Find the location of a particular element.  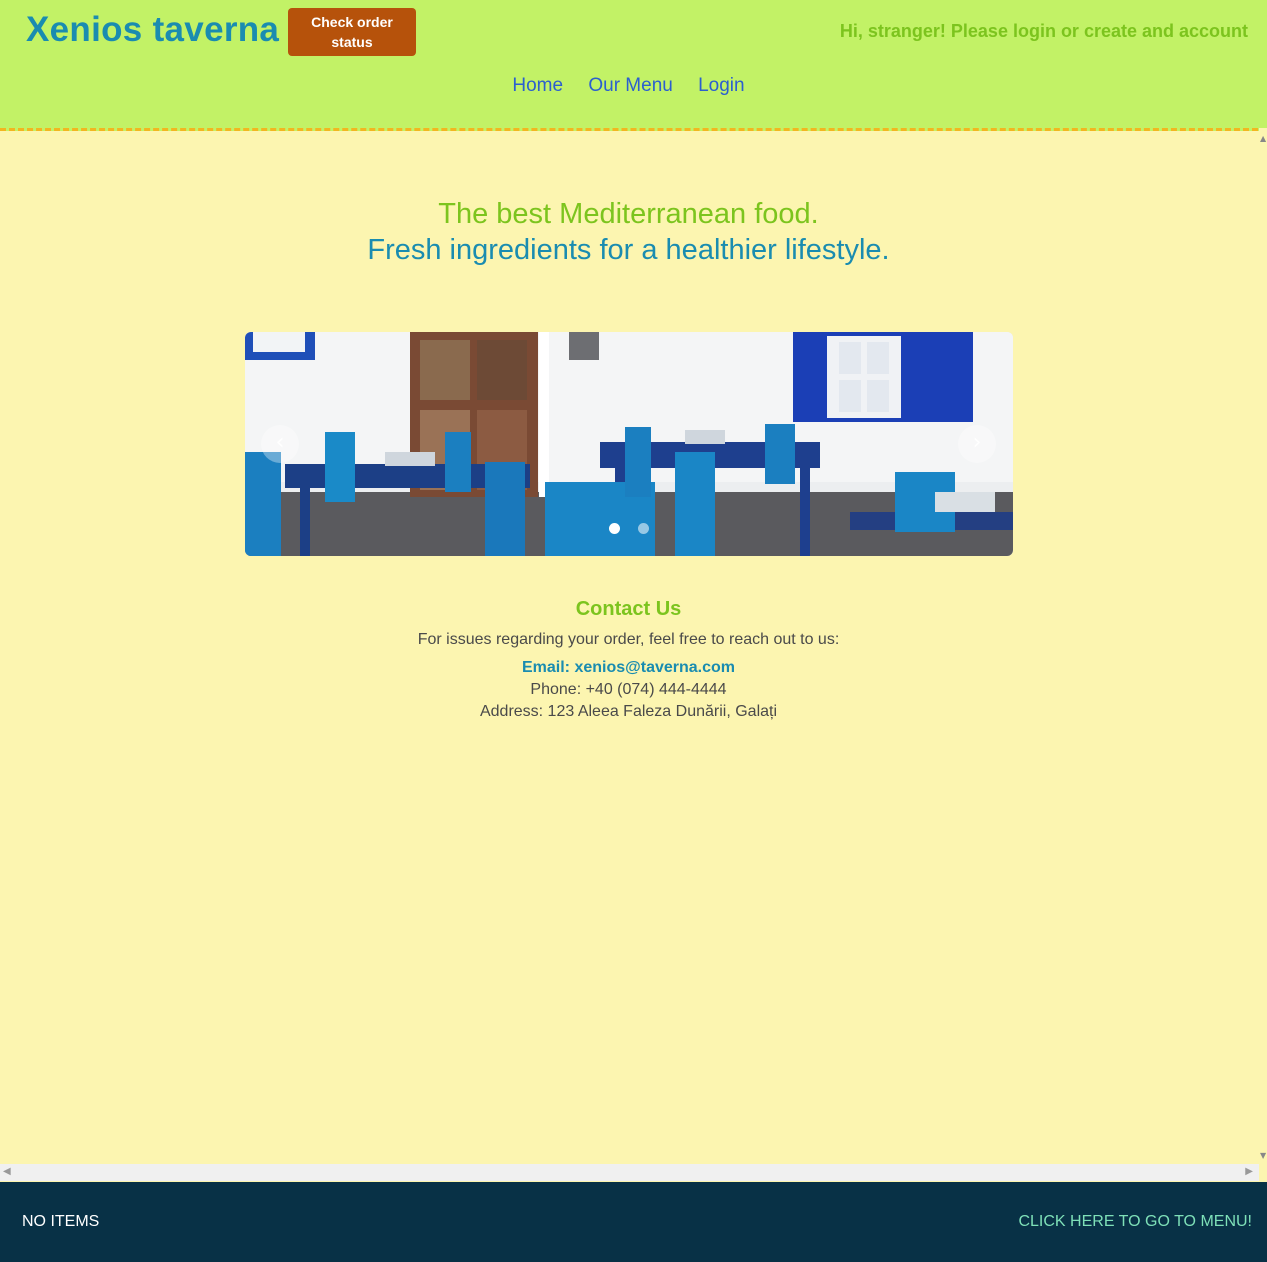

contact-email-link: Email: xenios@taverna.com is located at coordinates (628, 668).